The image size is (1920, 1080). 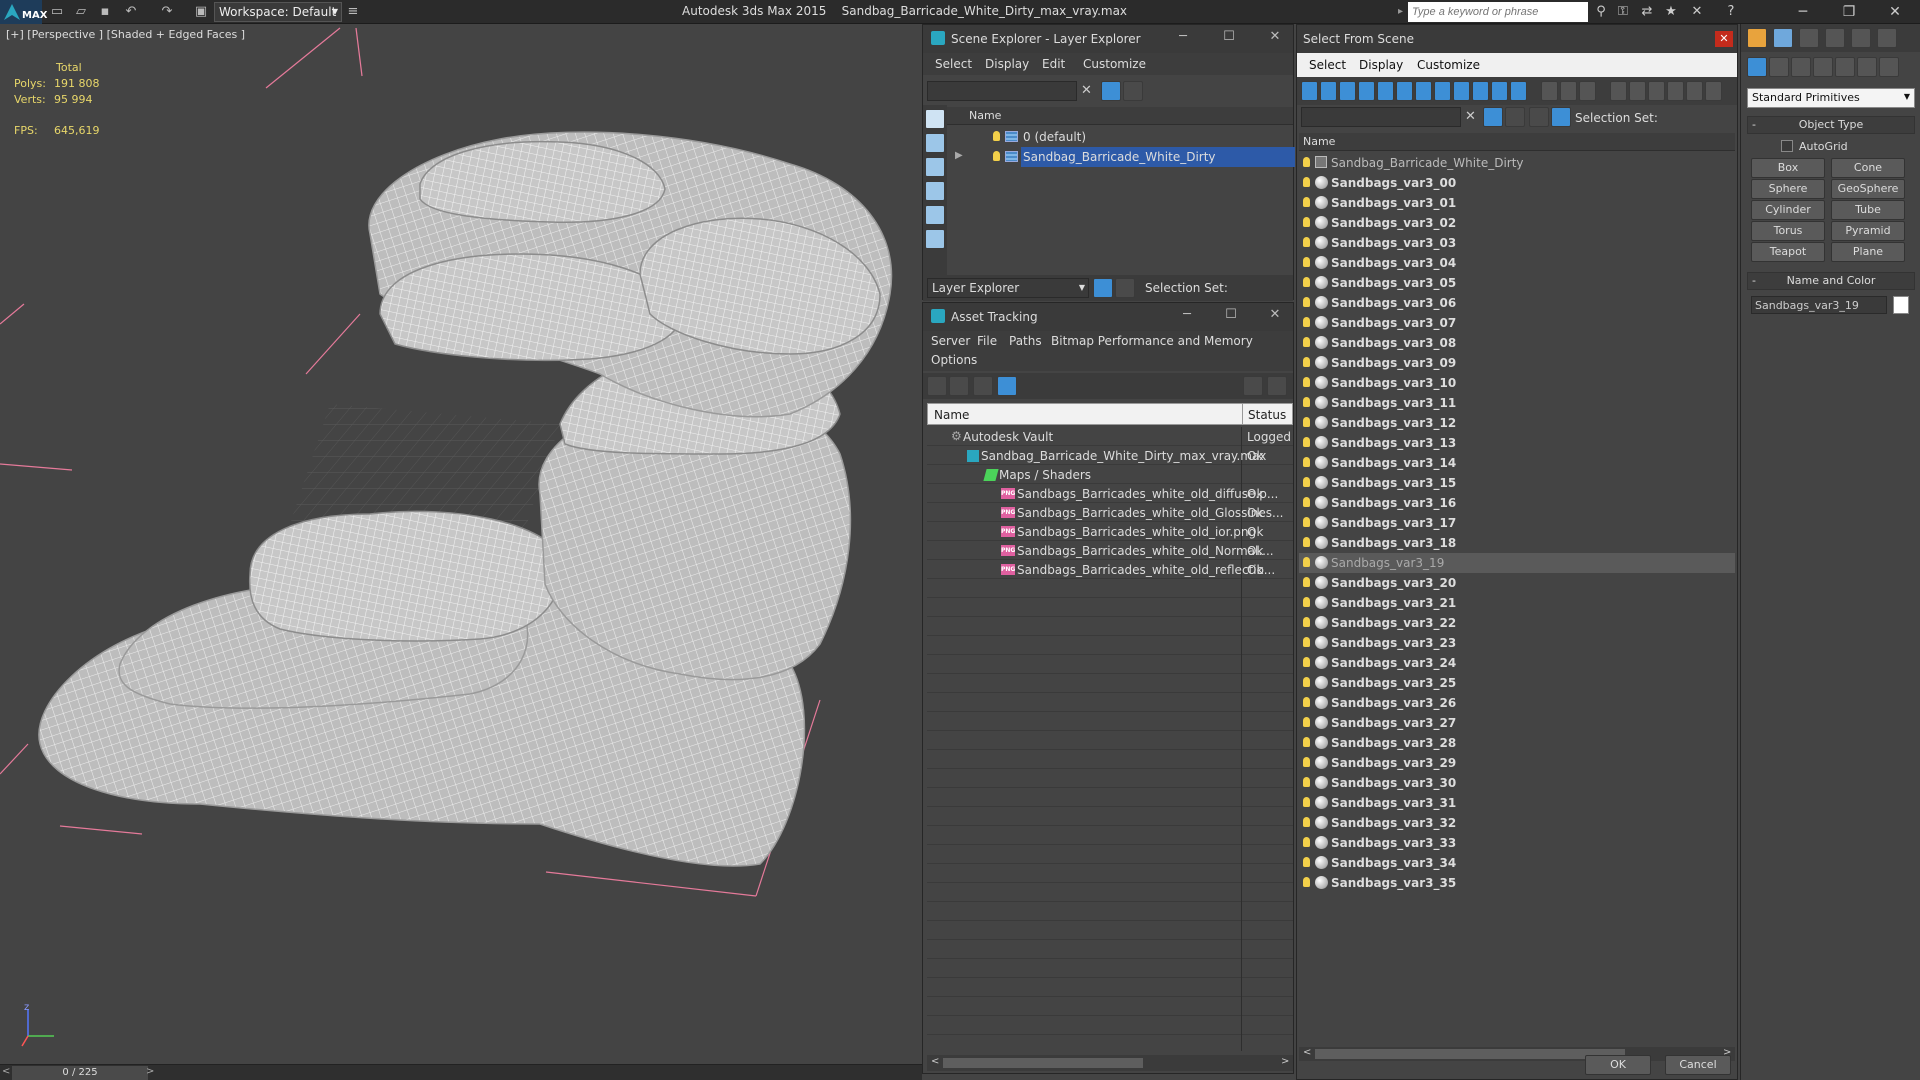 I want to click on object-name-column-header: Name, so click(x=1517, y=142).